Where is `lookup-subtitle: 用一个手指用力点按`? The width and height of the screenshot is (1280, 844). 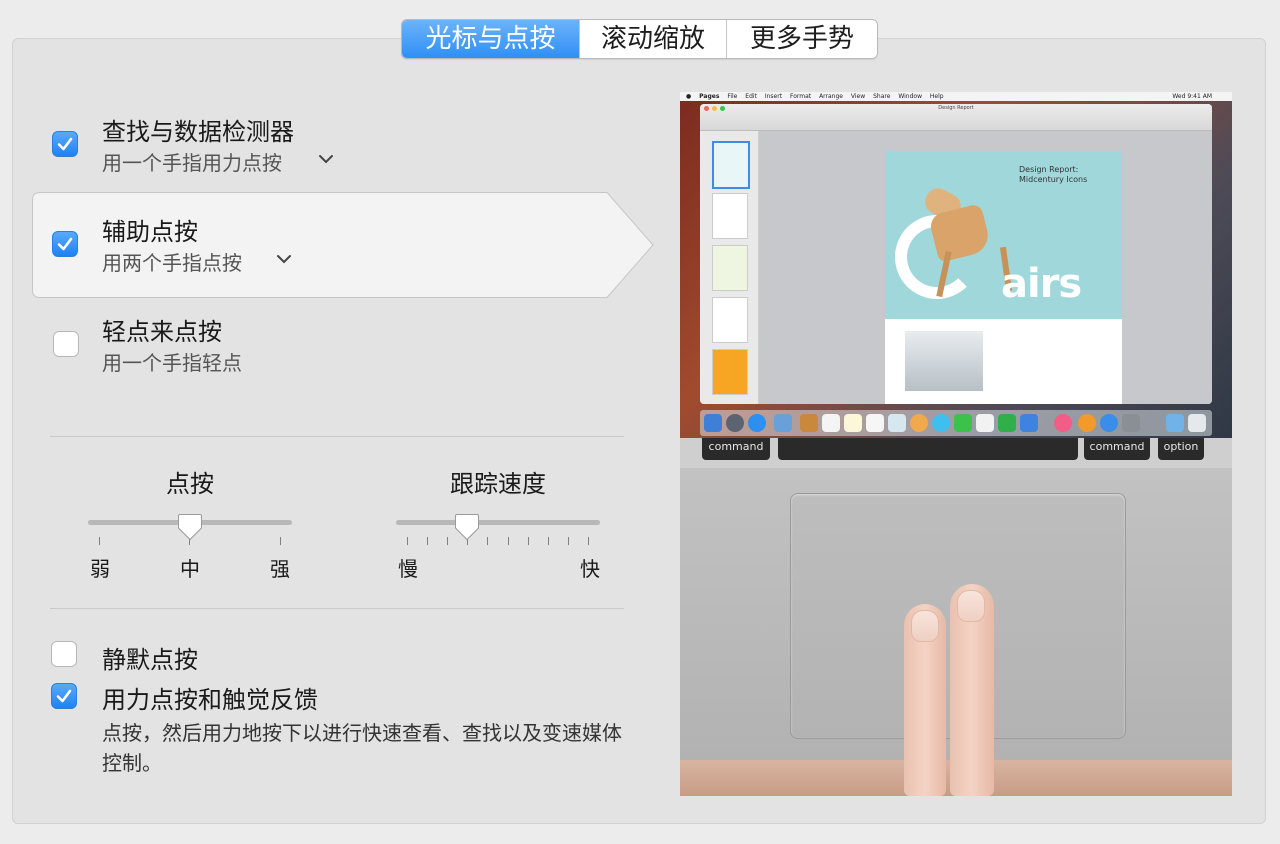
lookup-subtitle: 用一个手指用力点按 is located at coordinates (192, 161).